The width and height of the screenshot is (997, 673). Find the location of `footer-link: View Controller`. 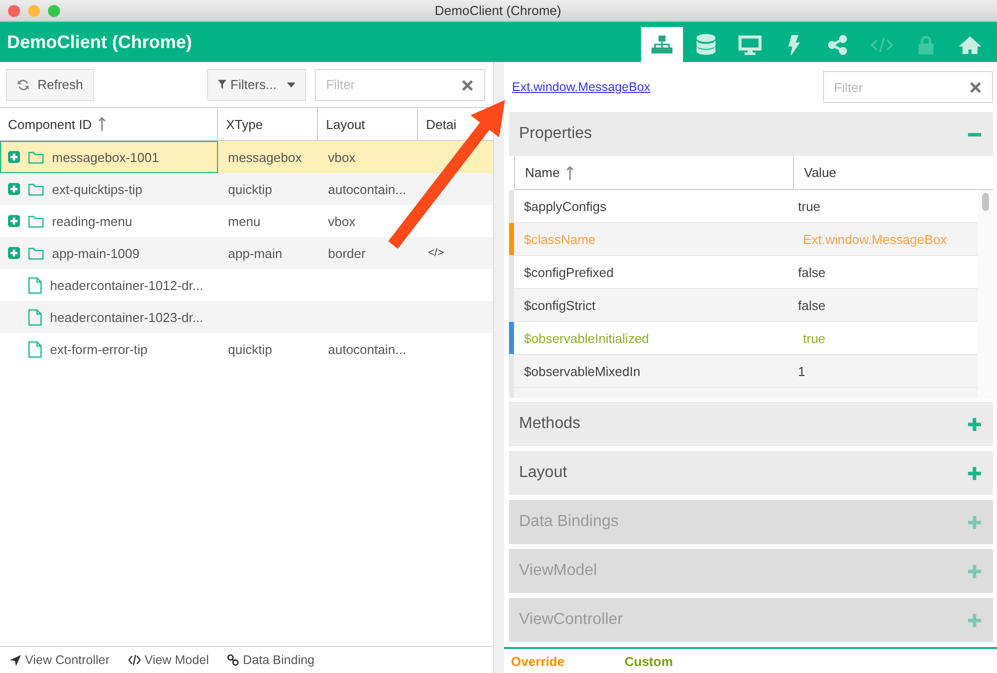

footer-link: View Controller is located at coordinates (60, 660).